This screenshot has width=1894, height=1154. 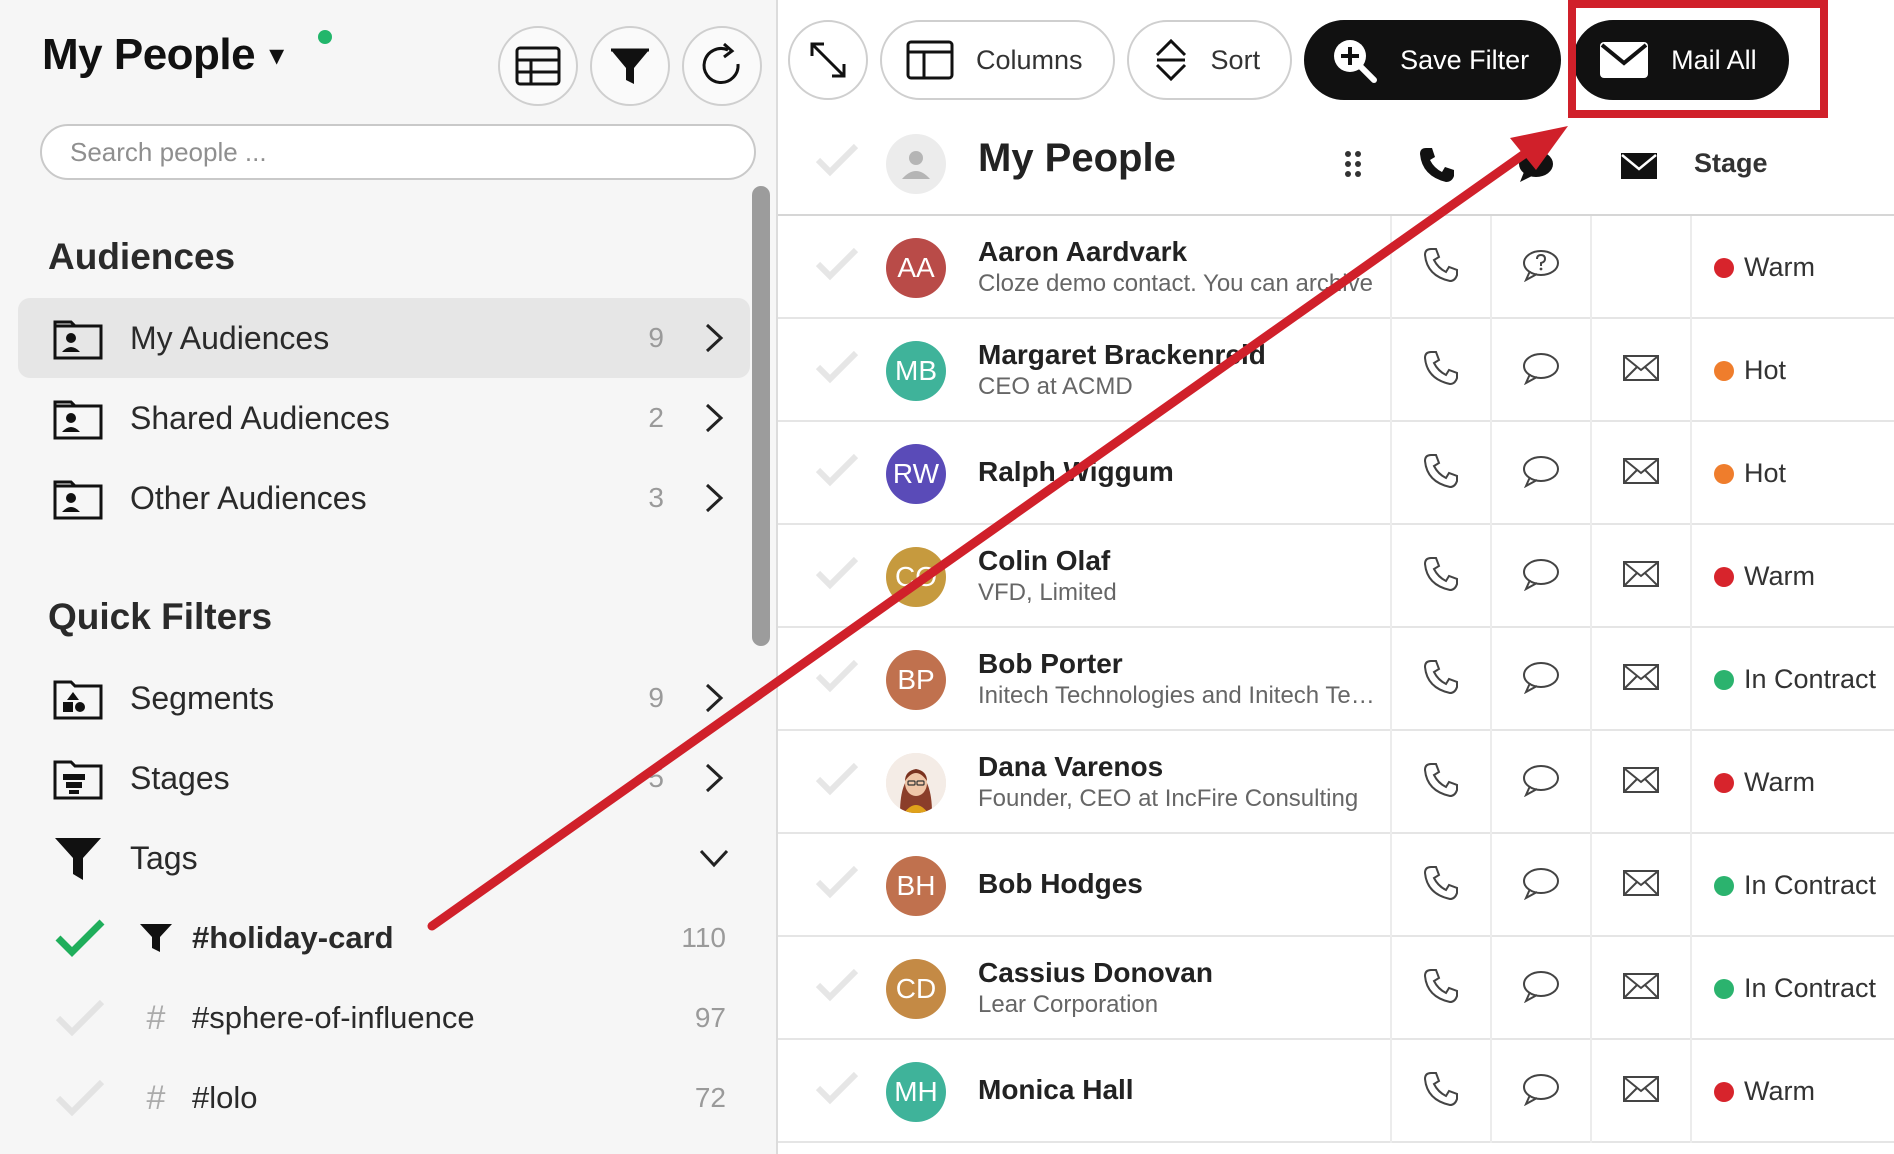 What do you see at coordinates (1082, 252) in the screenshot?
I see `contact-name: Aaron Aardvark` at bounding box center [1082, 252].